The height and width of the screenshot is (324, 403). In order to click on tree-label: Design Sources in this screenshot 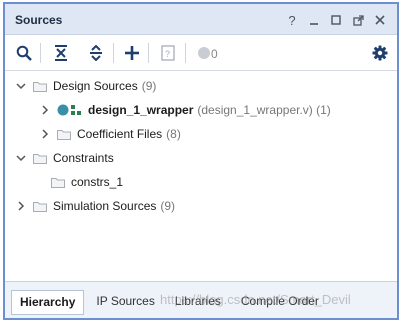, I will do `click(95, 86)`.